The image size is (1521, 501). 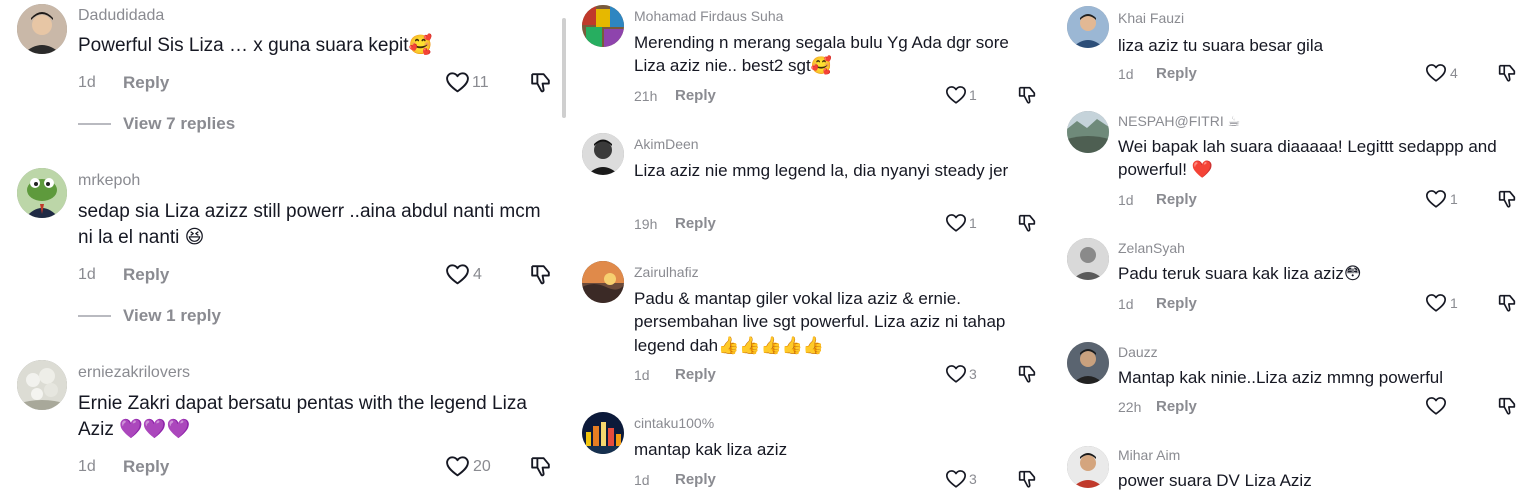 What do you see at coordinates (156, 124) in the screenshot?
I see `view-replies-button: View 7 replies` at bounding box center [156, 124].